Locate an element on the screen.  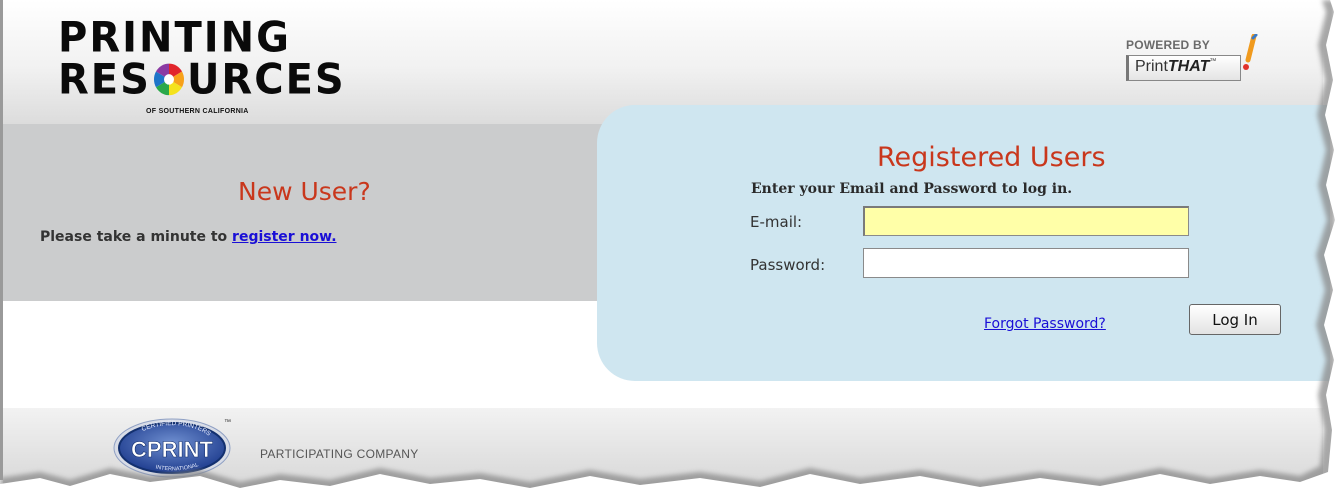
login-instructions: Enter your Email and Password to log in. is located at coordinates (912, 189).